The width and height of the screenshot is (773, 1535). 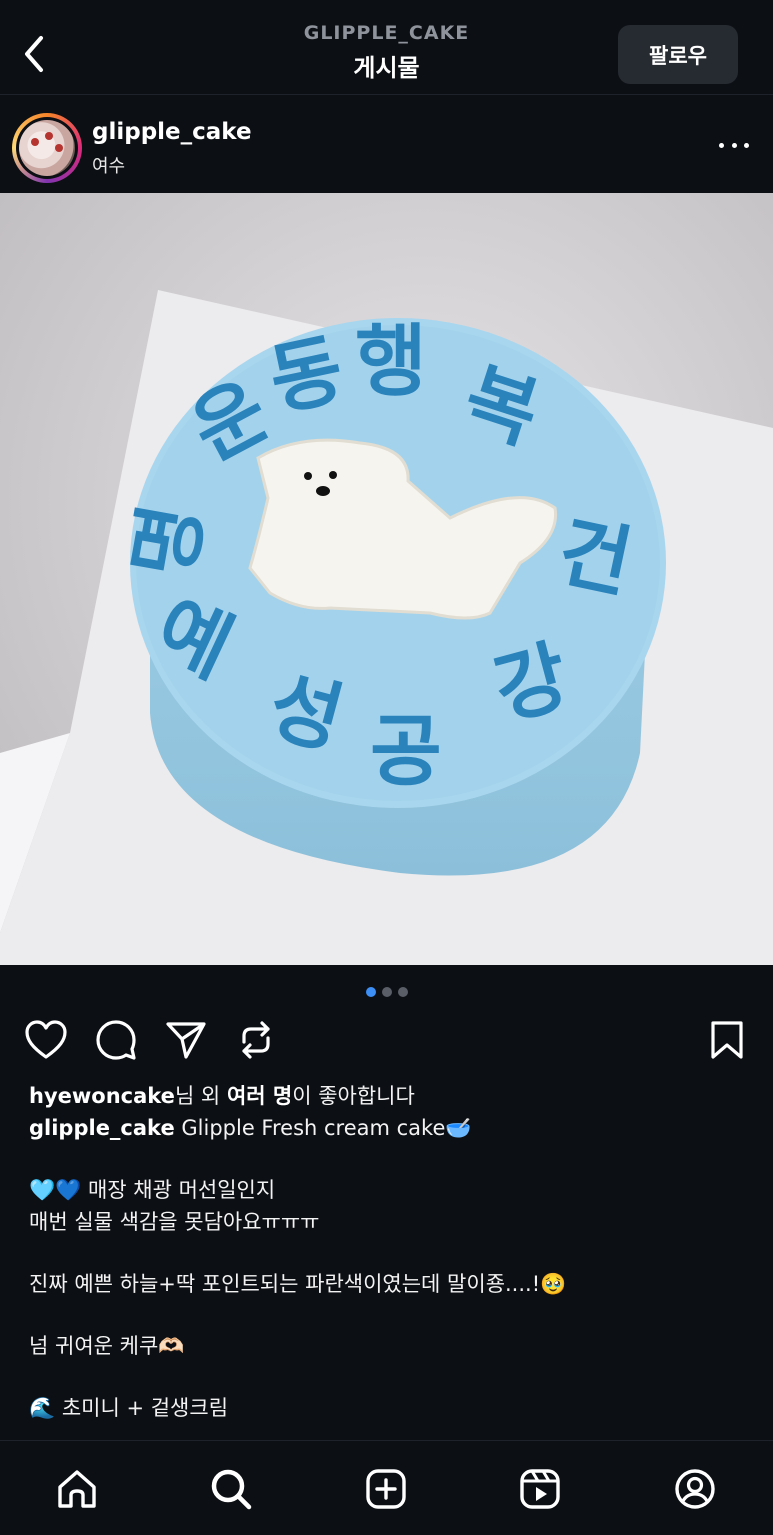 I want to click on save-button, so click(x=727, y=1040).